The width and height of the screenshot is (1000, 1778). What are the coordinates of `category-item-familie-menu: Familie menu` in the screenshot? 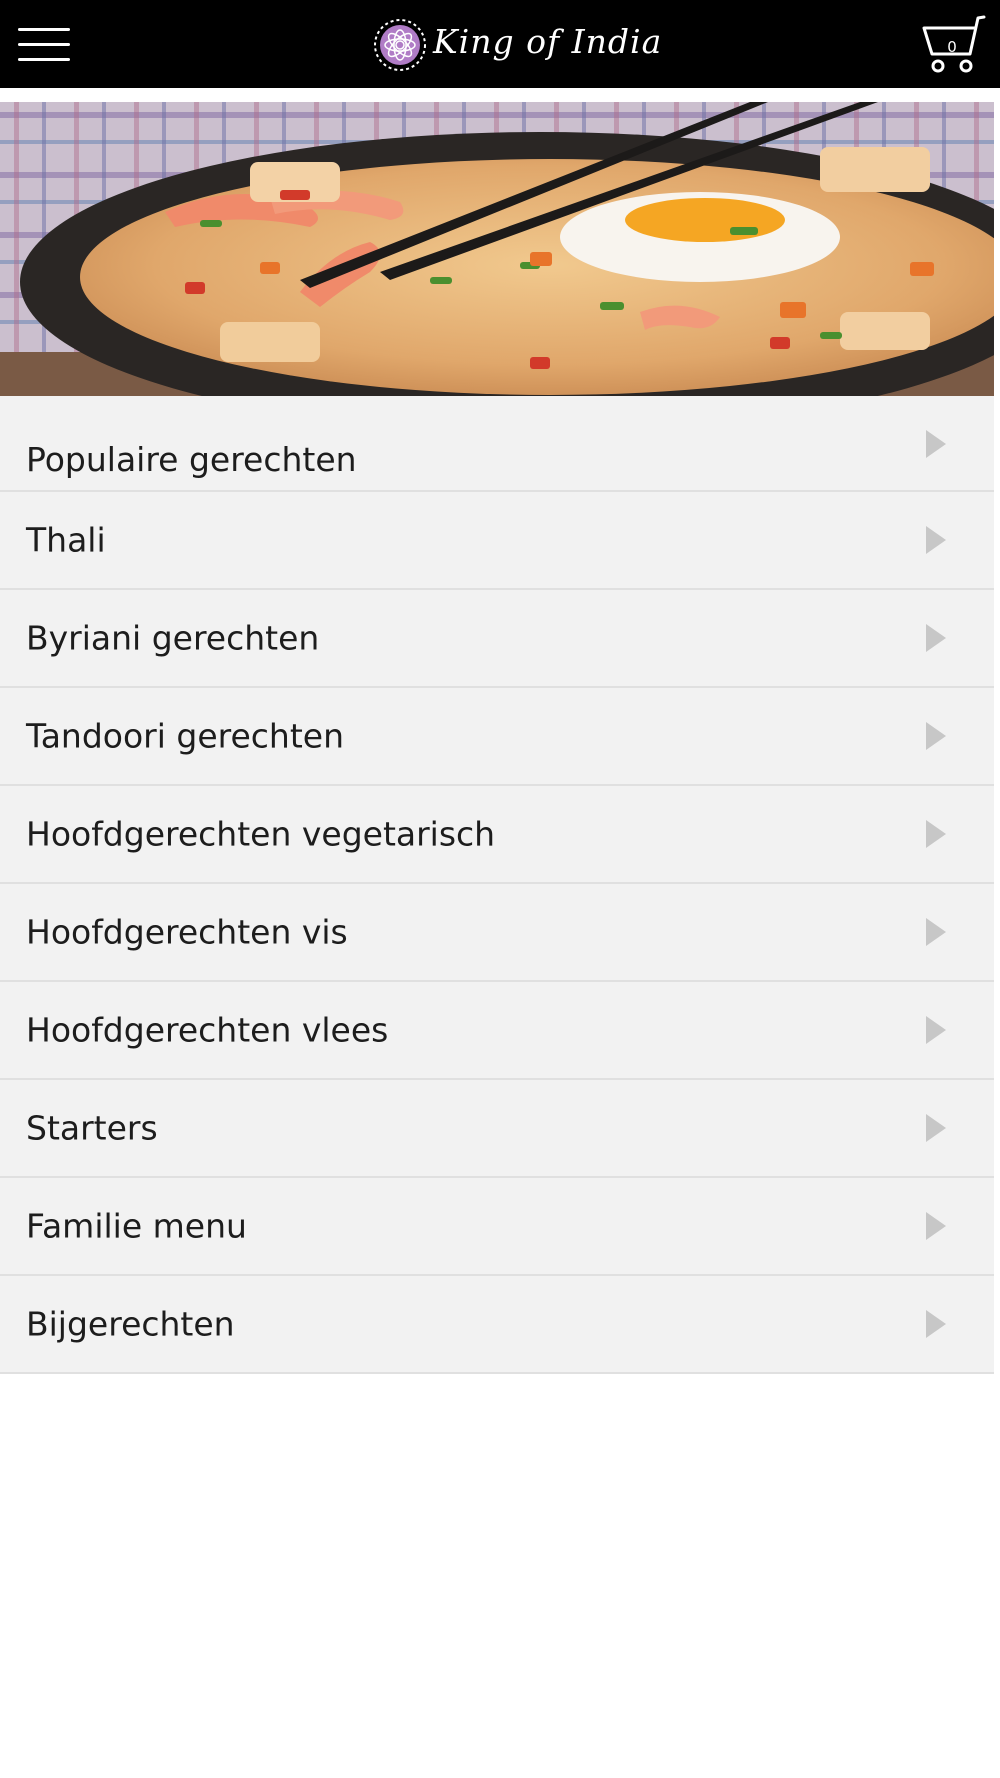 It's located at (497, 1227).